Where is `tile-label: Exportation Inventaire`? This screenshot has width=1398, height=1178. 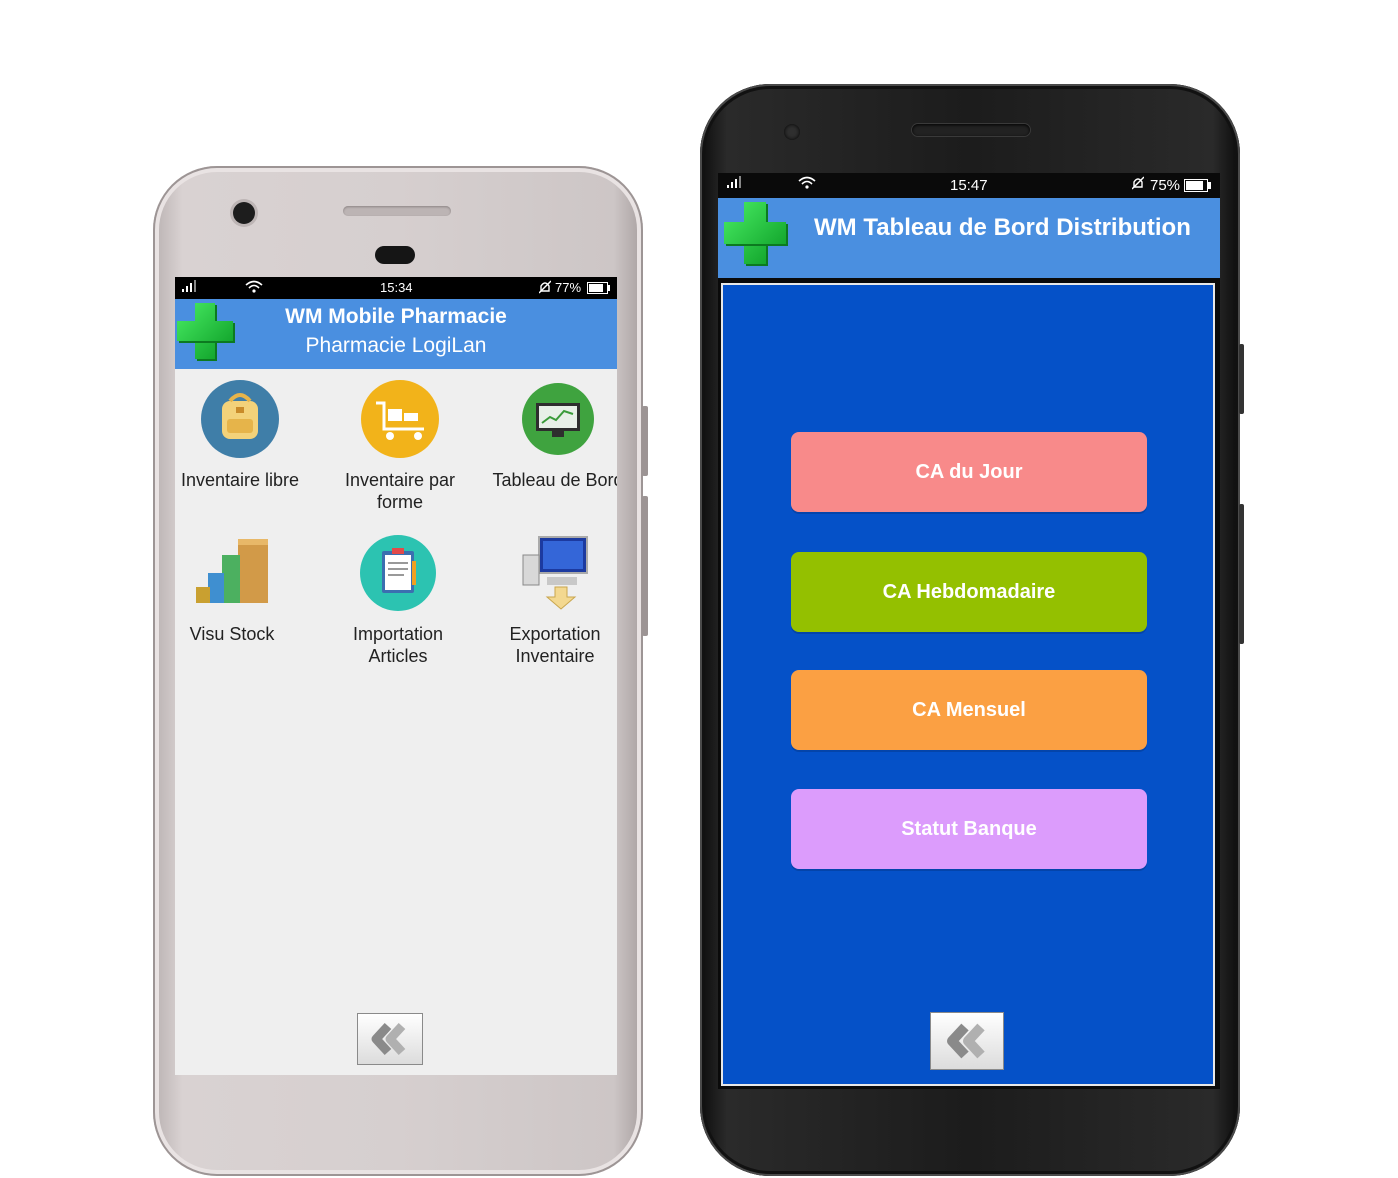
tile-label: Exportation Inventaire is located at coordinates (555, 645).